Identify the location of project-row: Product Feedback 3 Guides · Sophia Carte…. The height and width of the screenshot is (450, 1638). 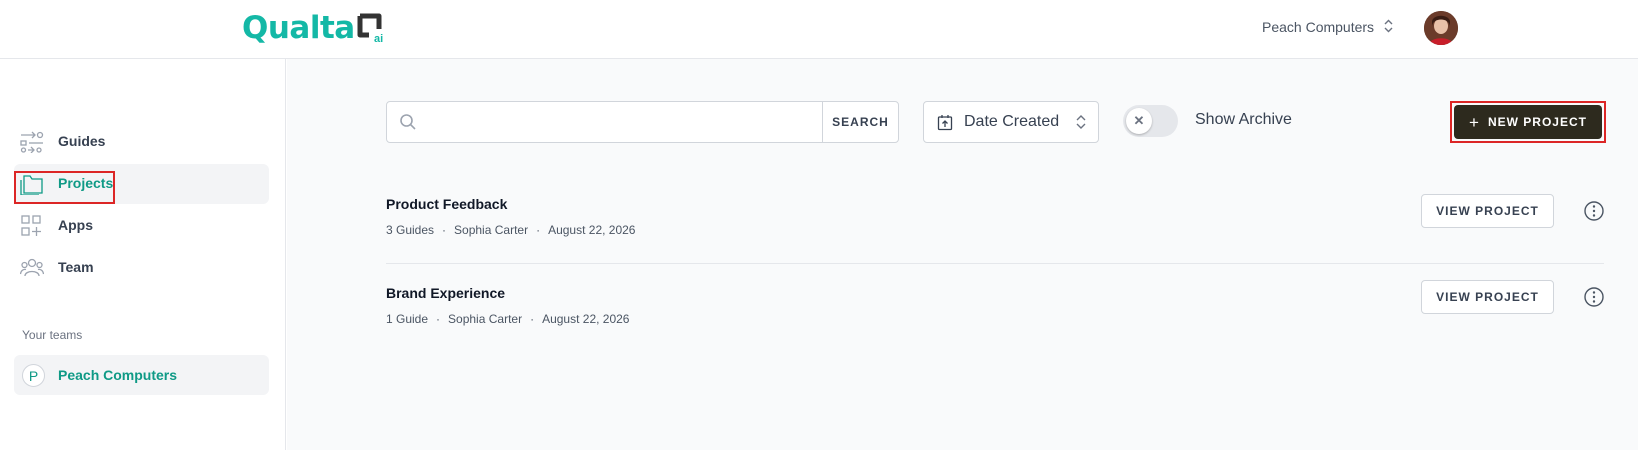
(995, 220).